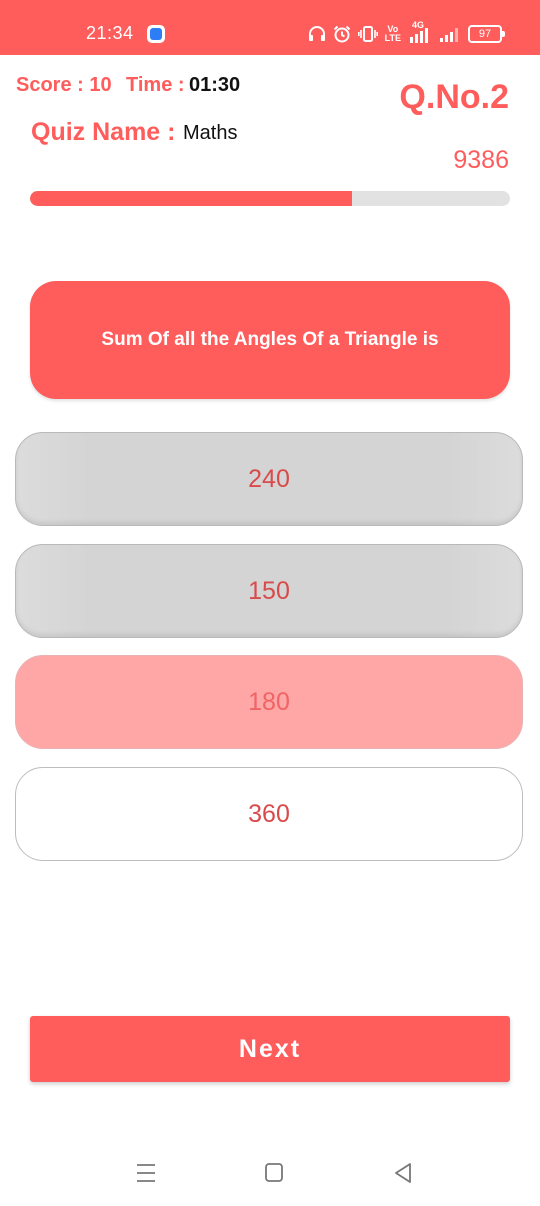 This screenshot has width=540, height=1206. Describe the element at coordinates (64, 85) in the screenshot. I see `score-label: Score : 10` at that location.